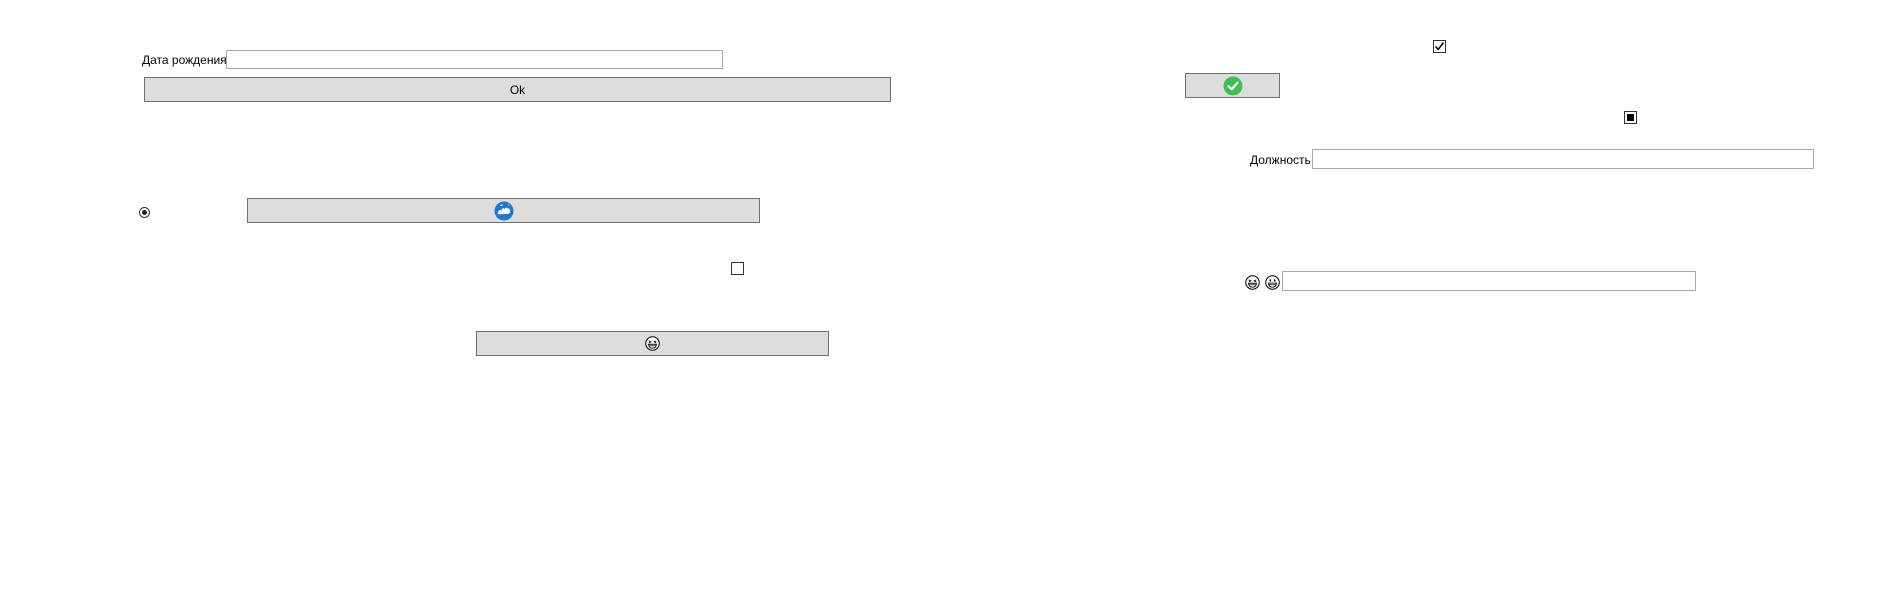 This screenshot has height=600, width=1904. I want to click on grinning-face-icon, so click(1272, 282).